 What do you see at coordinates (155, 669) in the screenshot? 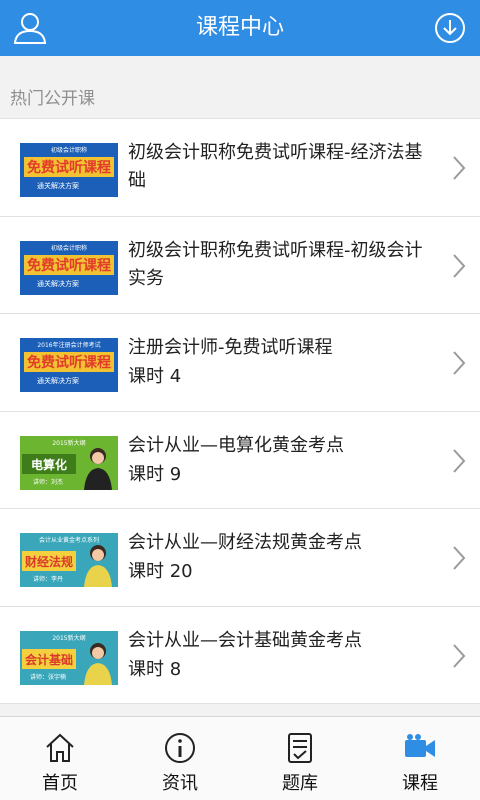
I see `course-lessons: 课时 8` at bounding box center [155, 669].